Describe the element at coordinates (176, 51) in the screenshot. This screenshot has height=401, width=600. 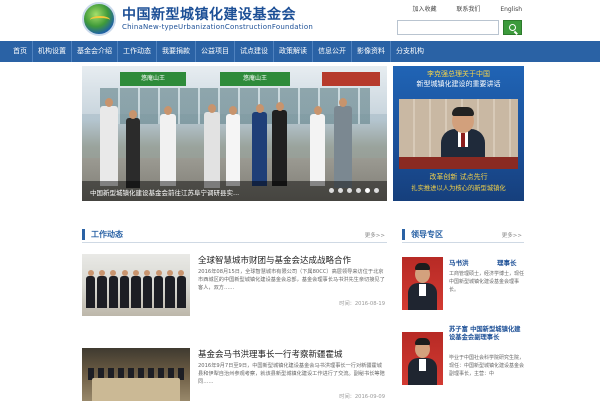
I see `nav-donate: 我要捐款` at that location.